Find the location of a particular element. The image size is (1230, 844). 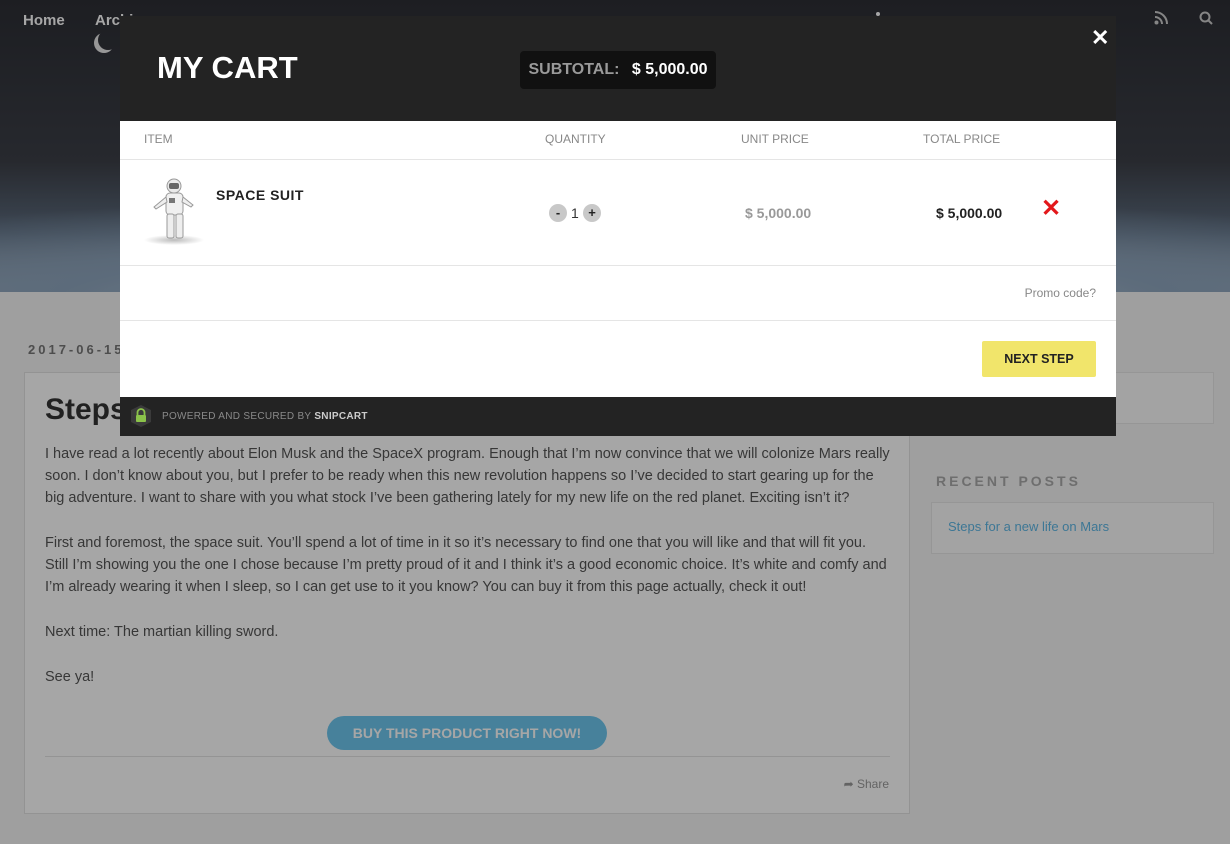

cart-header: MY CART SUBTOTAL: $ 5,000.00 ✕ is located at coordinates (618, 68).